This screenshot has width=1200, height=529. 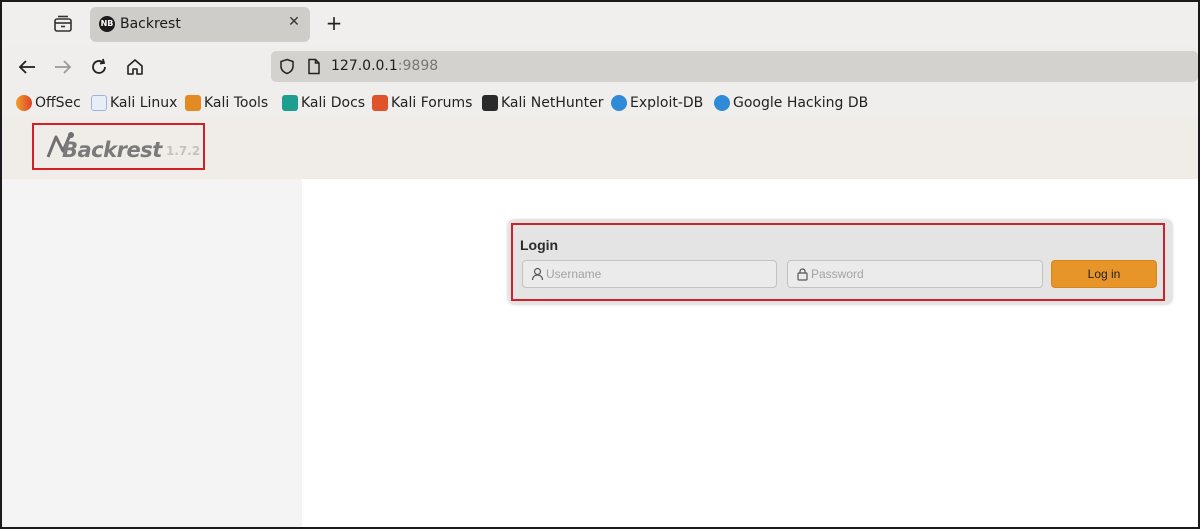 I want to click on tab-backrest: NB Backrest ✕, so click(x=200, y=24).